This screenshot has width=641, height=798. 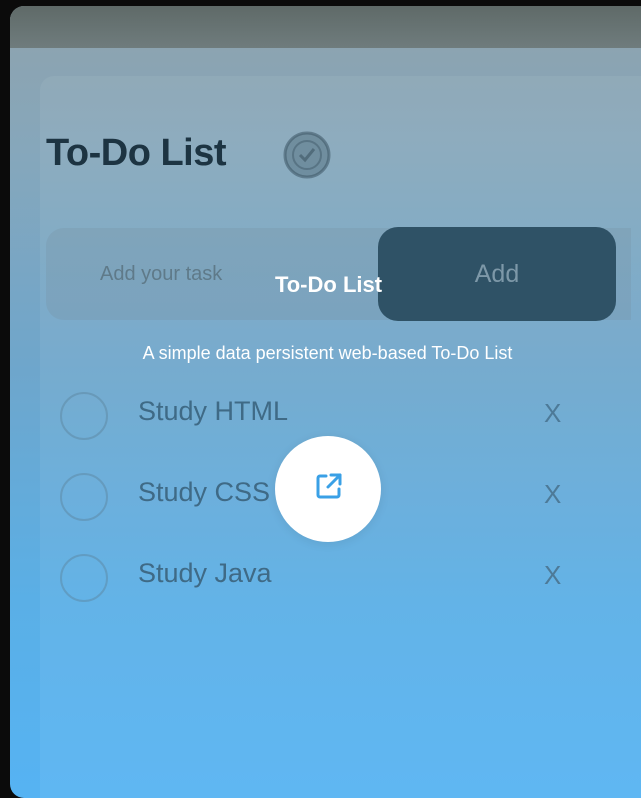 What do you see at coordinates (329, 486) in the screenshot?
I see `open-external-icon` at bounding box center [329, 486].